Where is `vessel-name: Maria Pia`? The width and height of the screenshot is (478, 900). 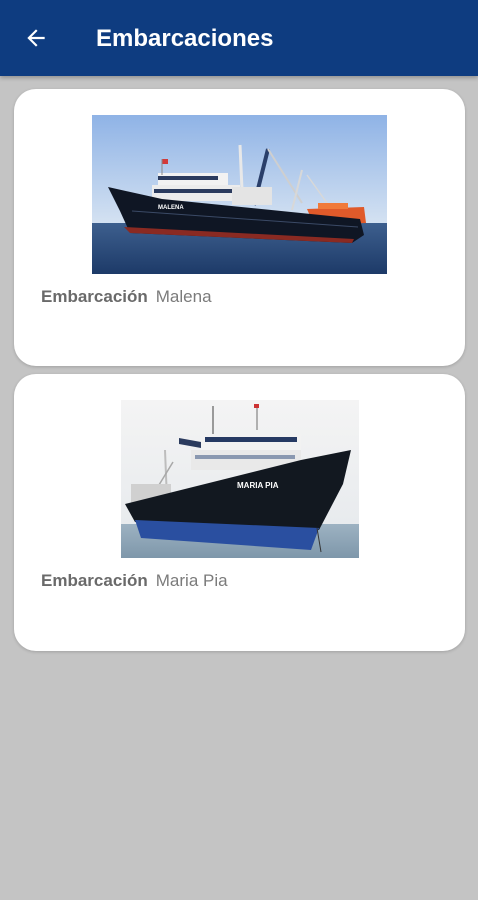 vessel-name: Maria Pia is located at coordinates (191, 580).